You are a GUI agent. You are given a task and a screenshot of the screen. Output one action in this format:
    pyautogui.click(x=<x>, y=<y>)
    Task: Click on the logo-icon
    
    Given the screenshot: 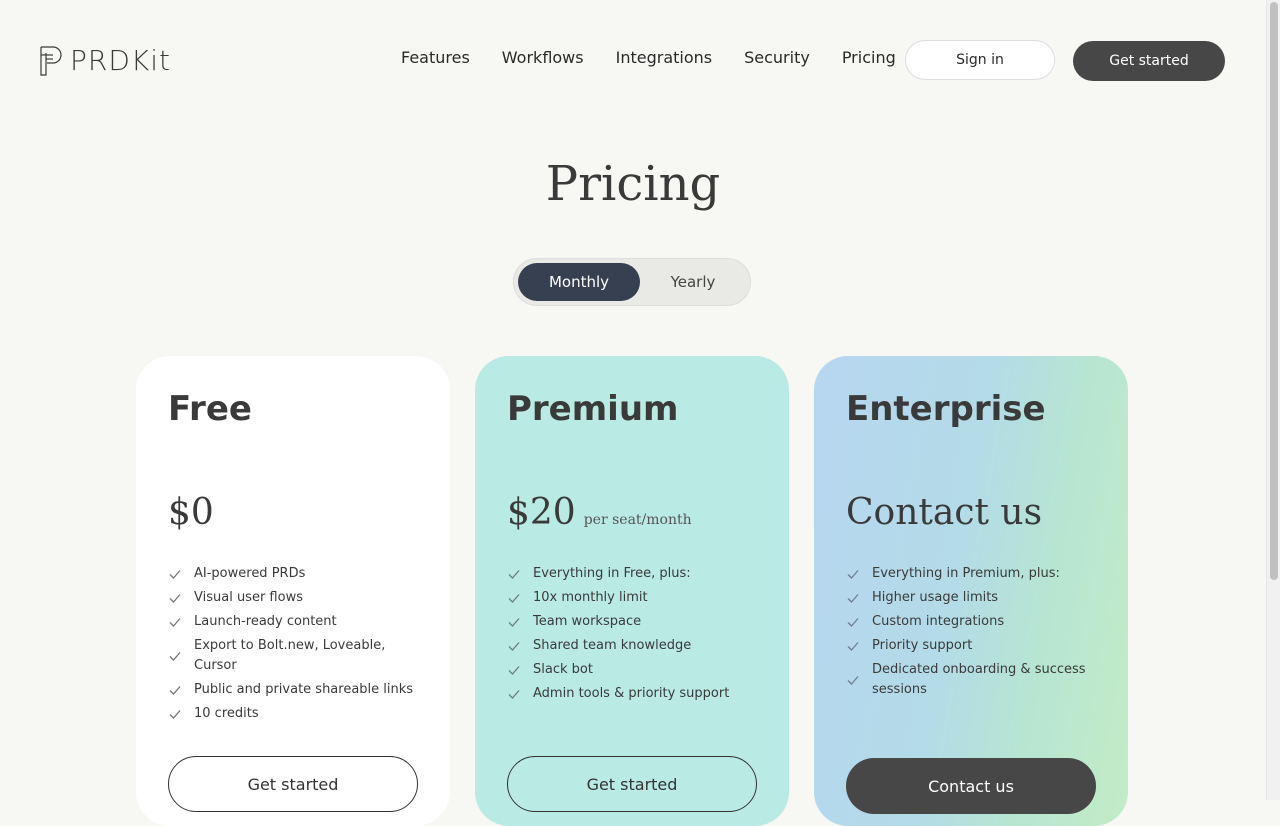 What is the action you would take?
    pyautogui.click(x=51, y=60)
    